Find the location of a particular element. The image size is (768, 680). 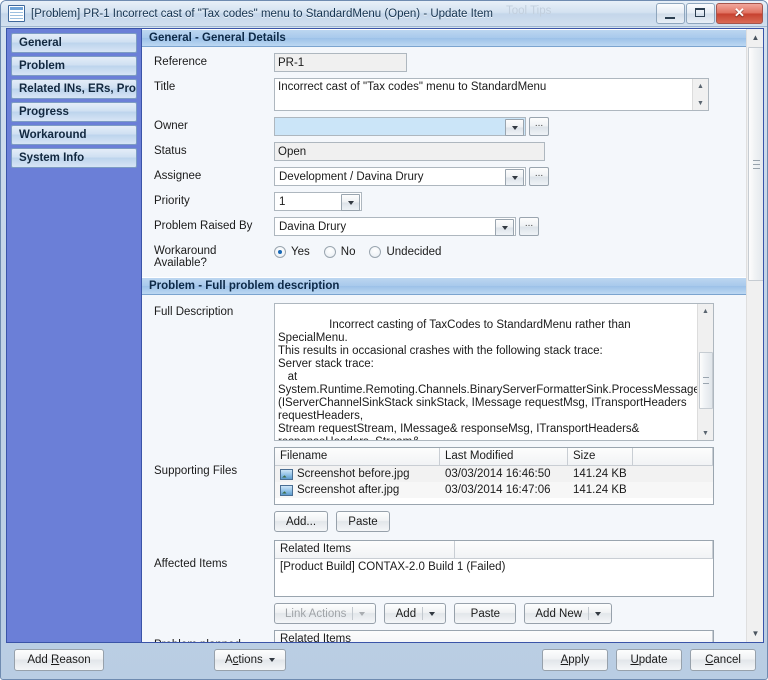

minimize-icon is located at coordinates (670, 18).